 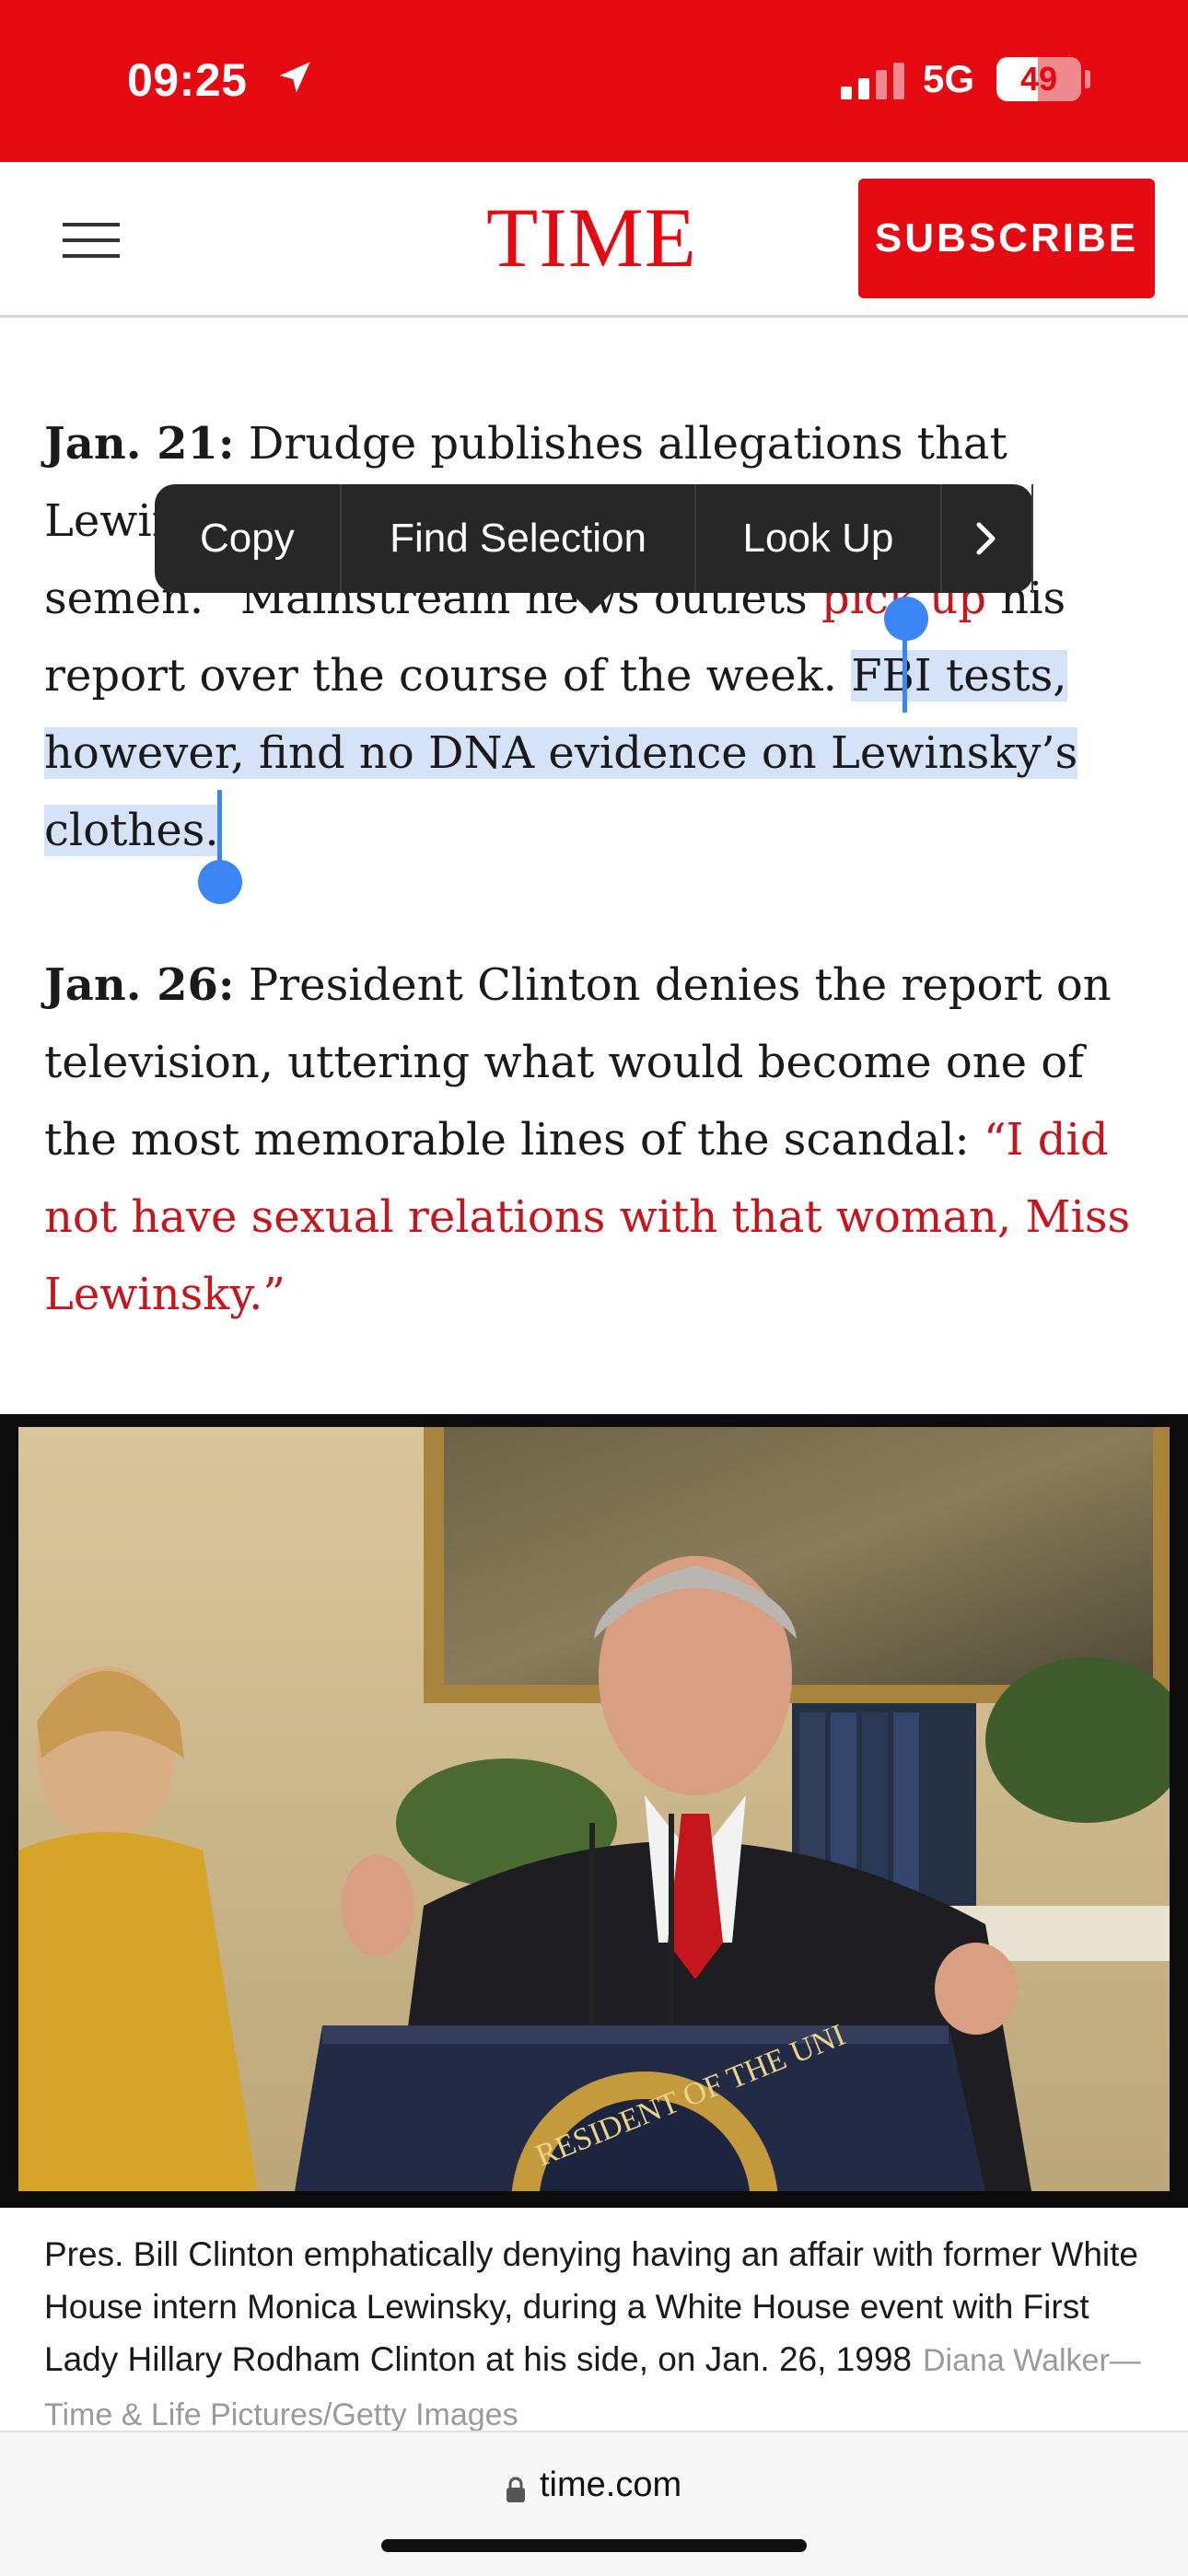 What do you see at coordinates (872, 81) in the screenshot?
I see `cellular-signal-icon` at bounding box center [872, 81].